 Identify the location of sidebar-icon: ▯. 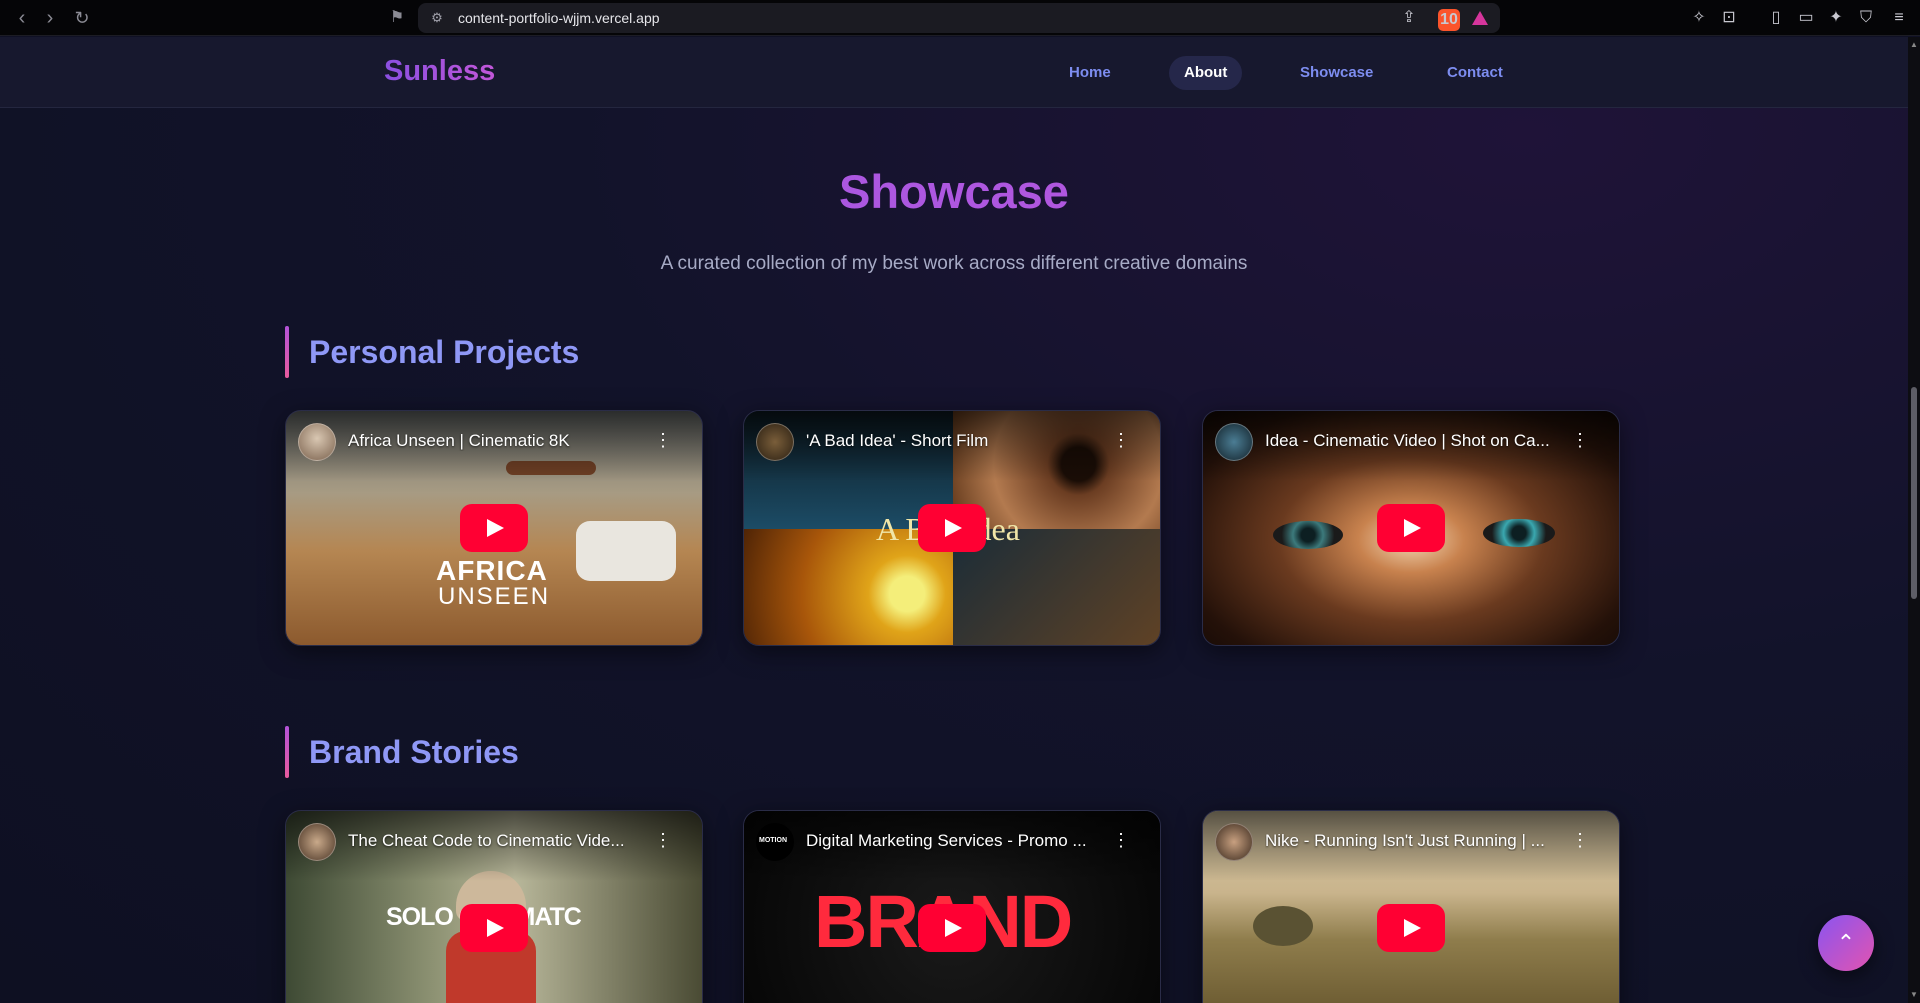
(1776, 18).